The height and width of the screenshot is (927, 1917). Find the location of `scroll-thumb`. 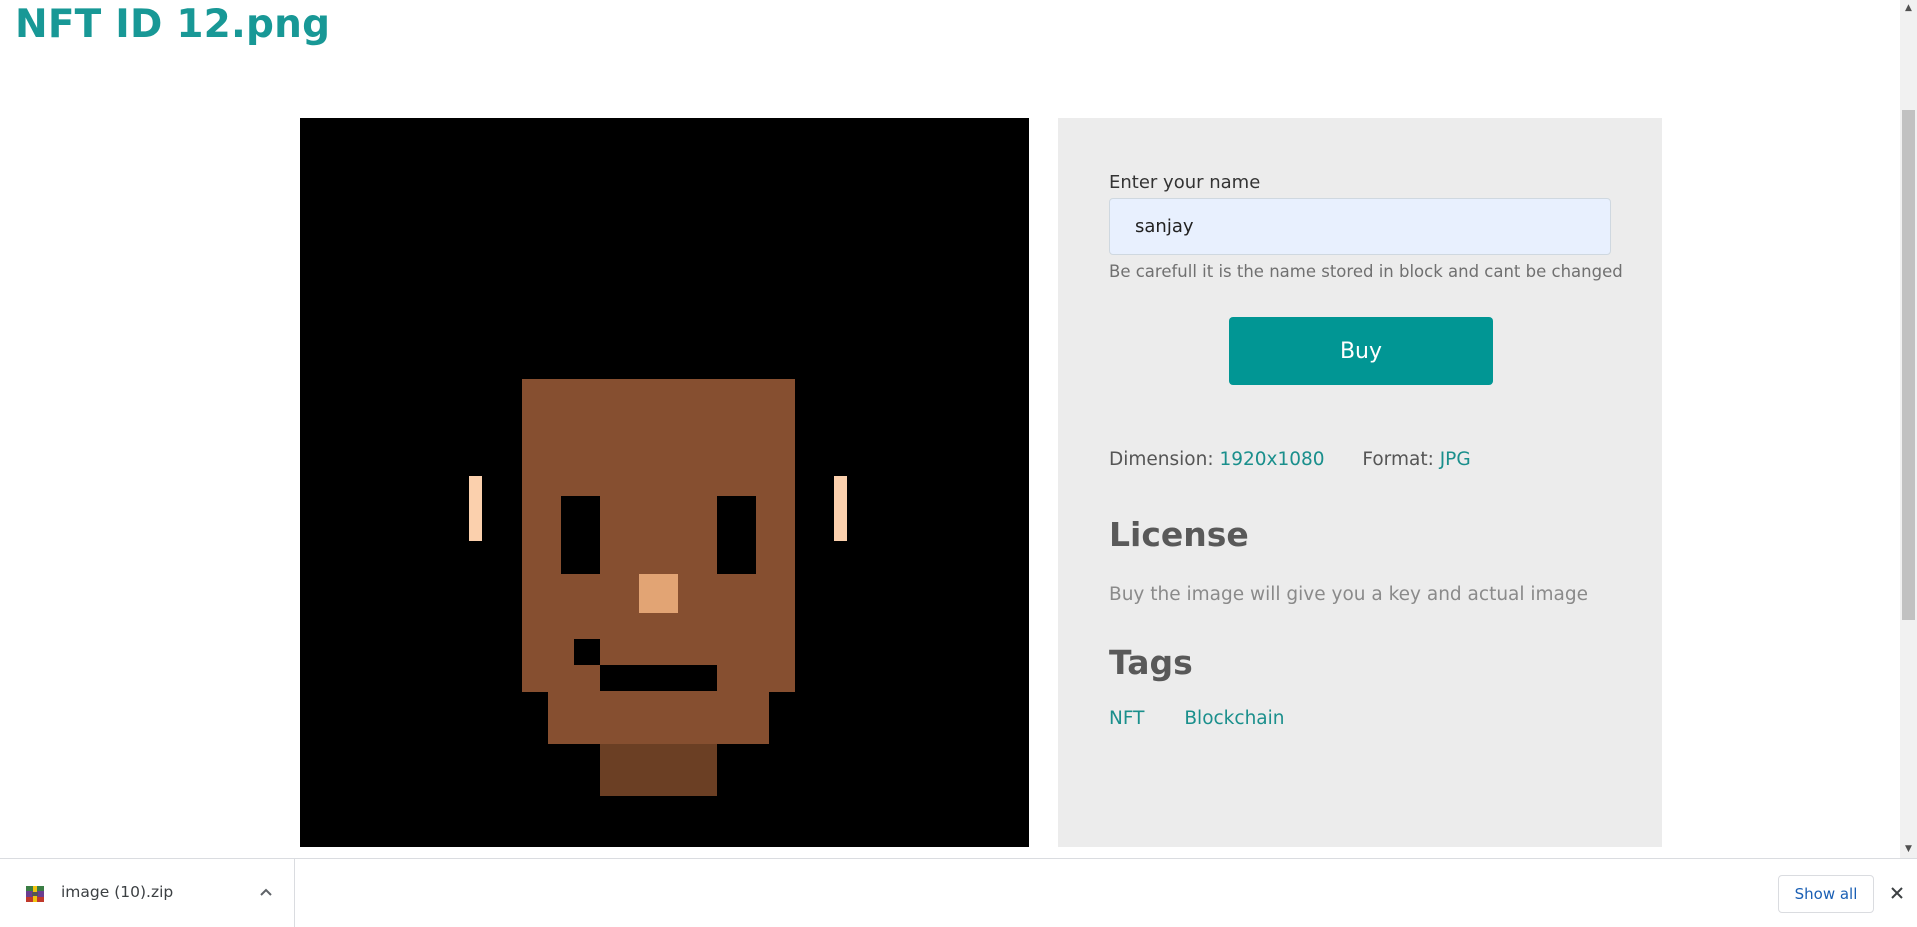

scroll-thumb is located at coordinates (1908, 365).